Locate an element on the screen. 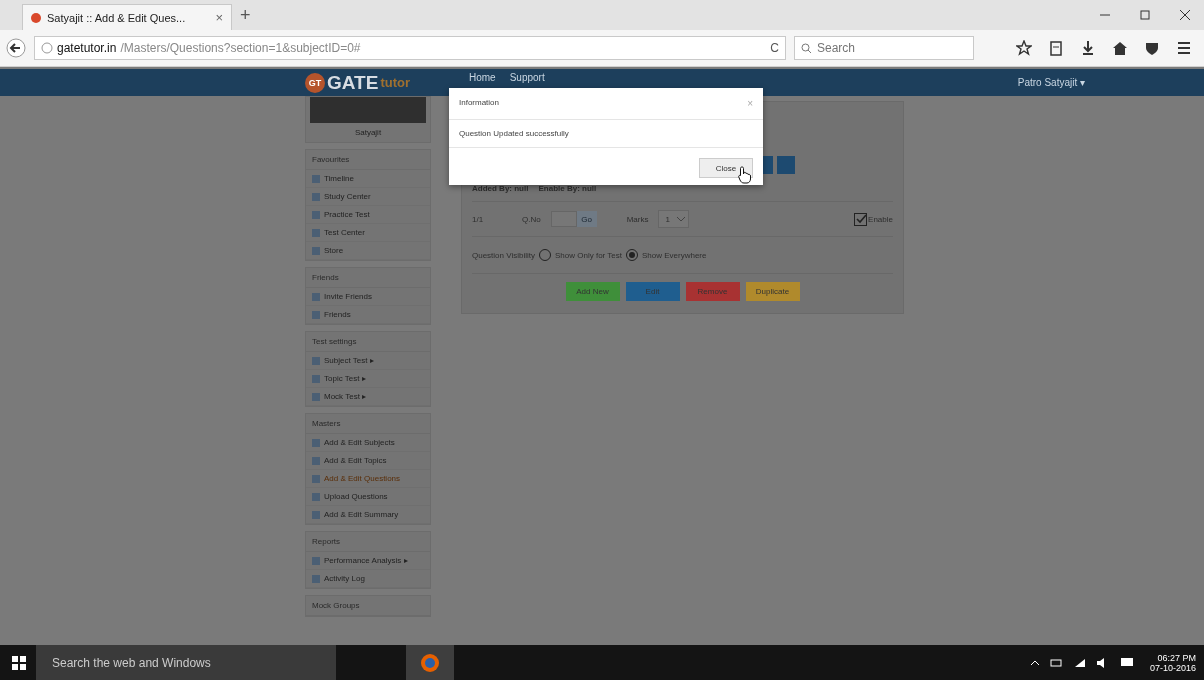 The width and height of the screenshot is (1204, 680). download-icon is located at coordinates (1088, 48).